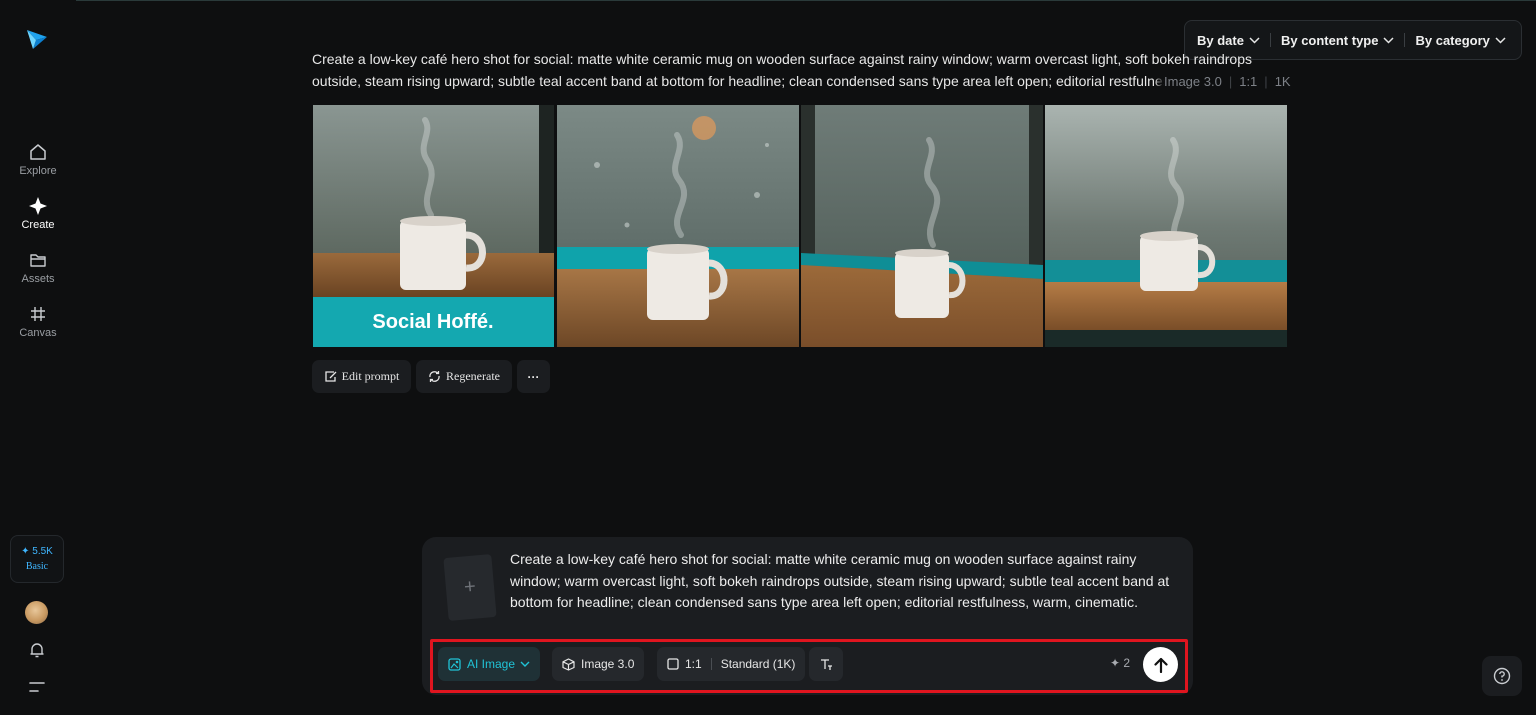 This screenshot has height=715, width=1536. What do you see at coordinates (38, 333) in the screenshot?
I see `sidebar-item-label: Canvas` at bounding box center [38, 333].